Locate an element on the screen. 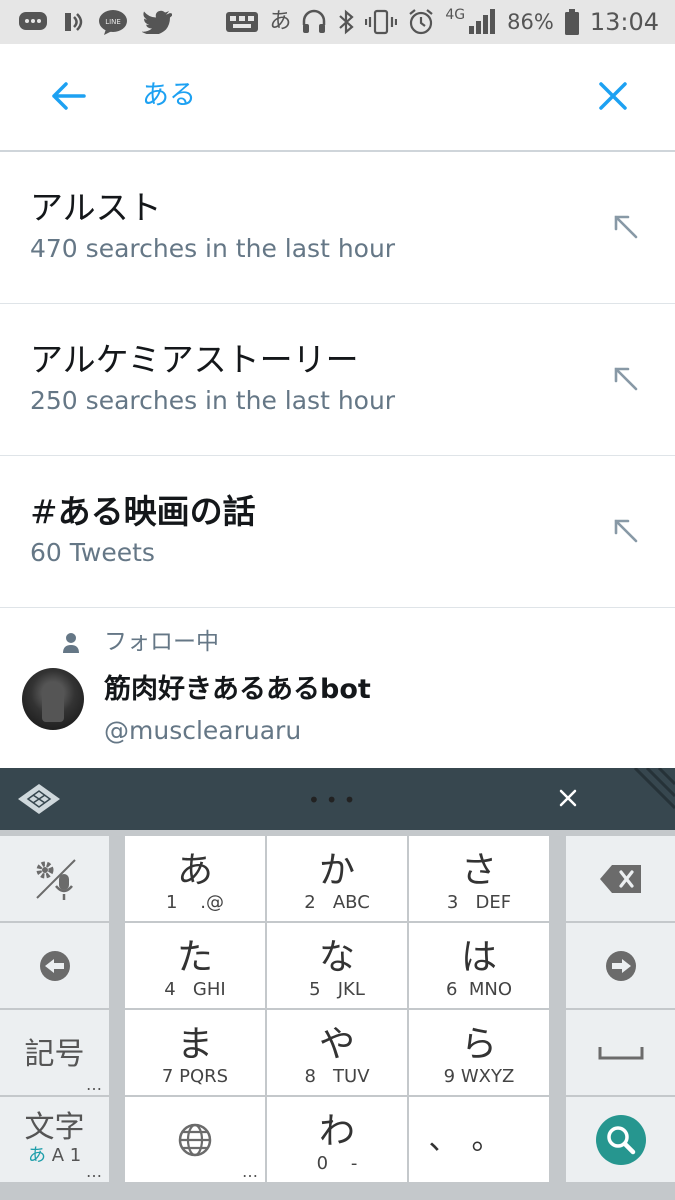  back-button is located at coordinates (68, 96).